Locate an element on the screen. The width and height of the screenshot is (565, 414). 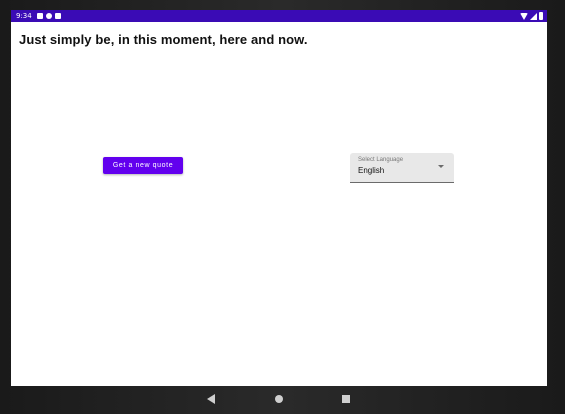
battery-icon is located at coordinates (541, 16).